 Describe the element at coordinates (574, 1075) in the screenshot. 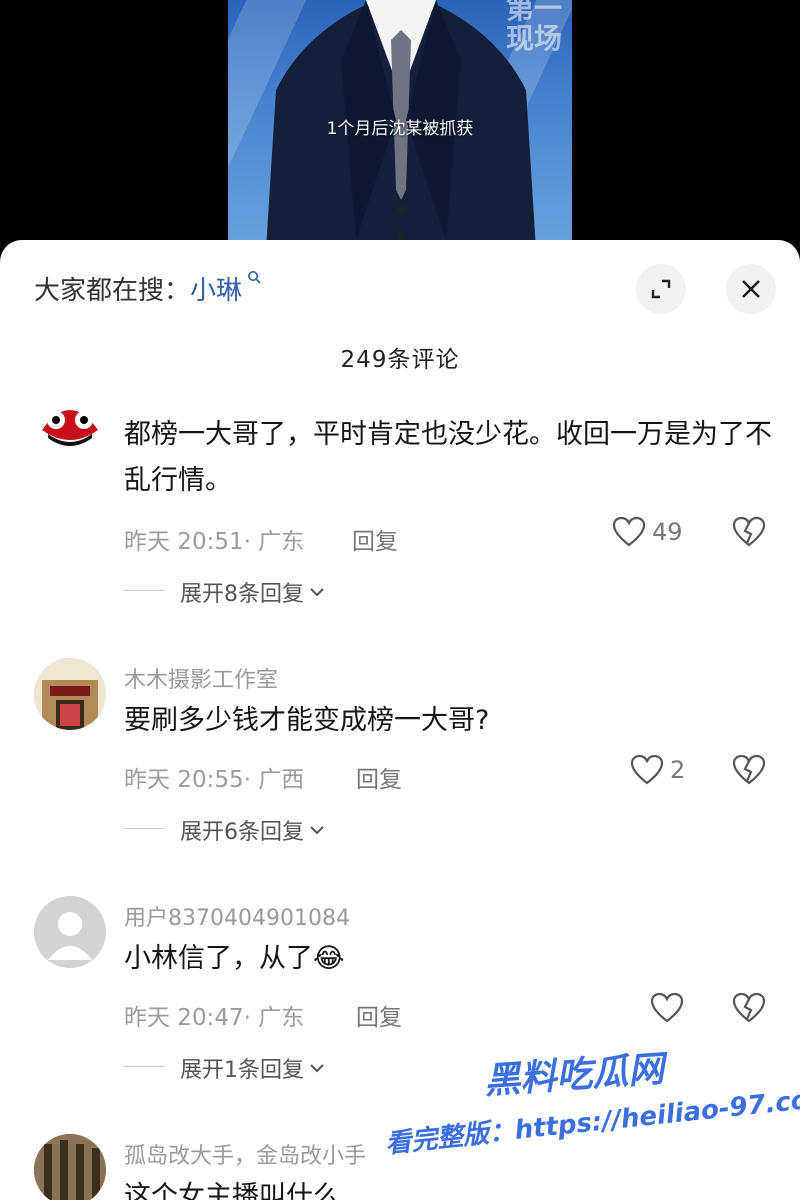

I see `overlay-watermark-site: 黑料吃瓜网` at that location.